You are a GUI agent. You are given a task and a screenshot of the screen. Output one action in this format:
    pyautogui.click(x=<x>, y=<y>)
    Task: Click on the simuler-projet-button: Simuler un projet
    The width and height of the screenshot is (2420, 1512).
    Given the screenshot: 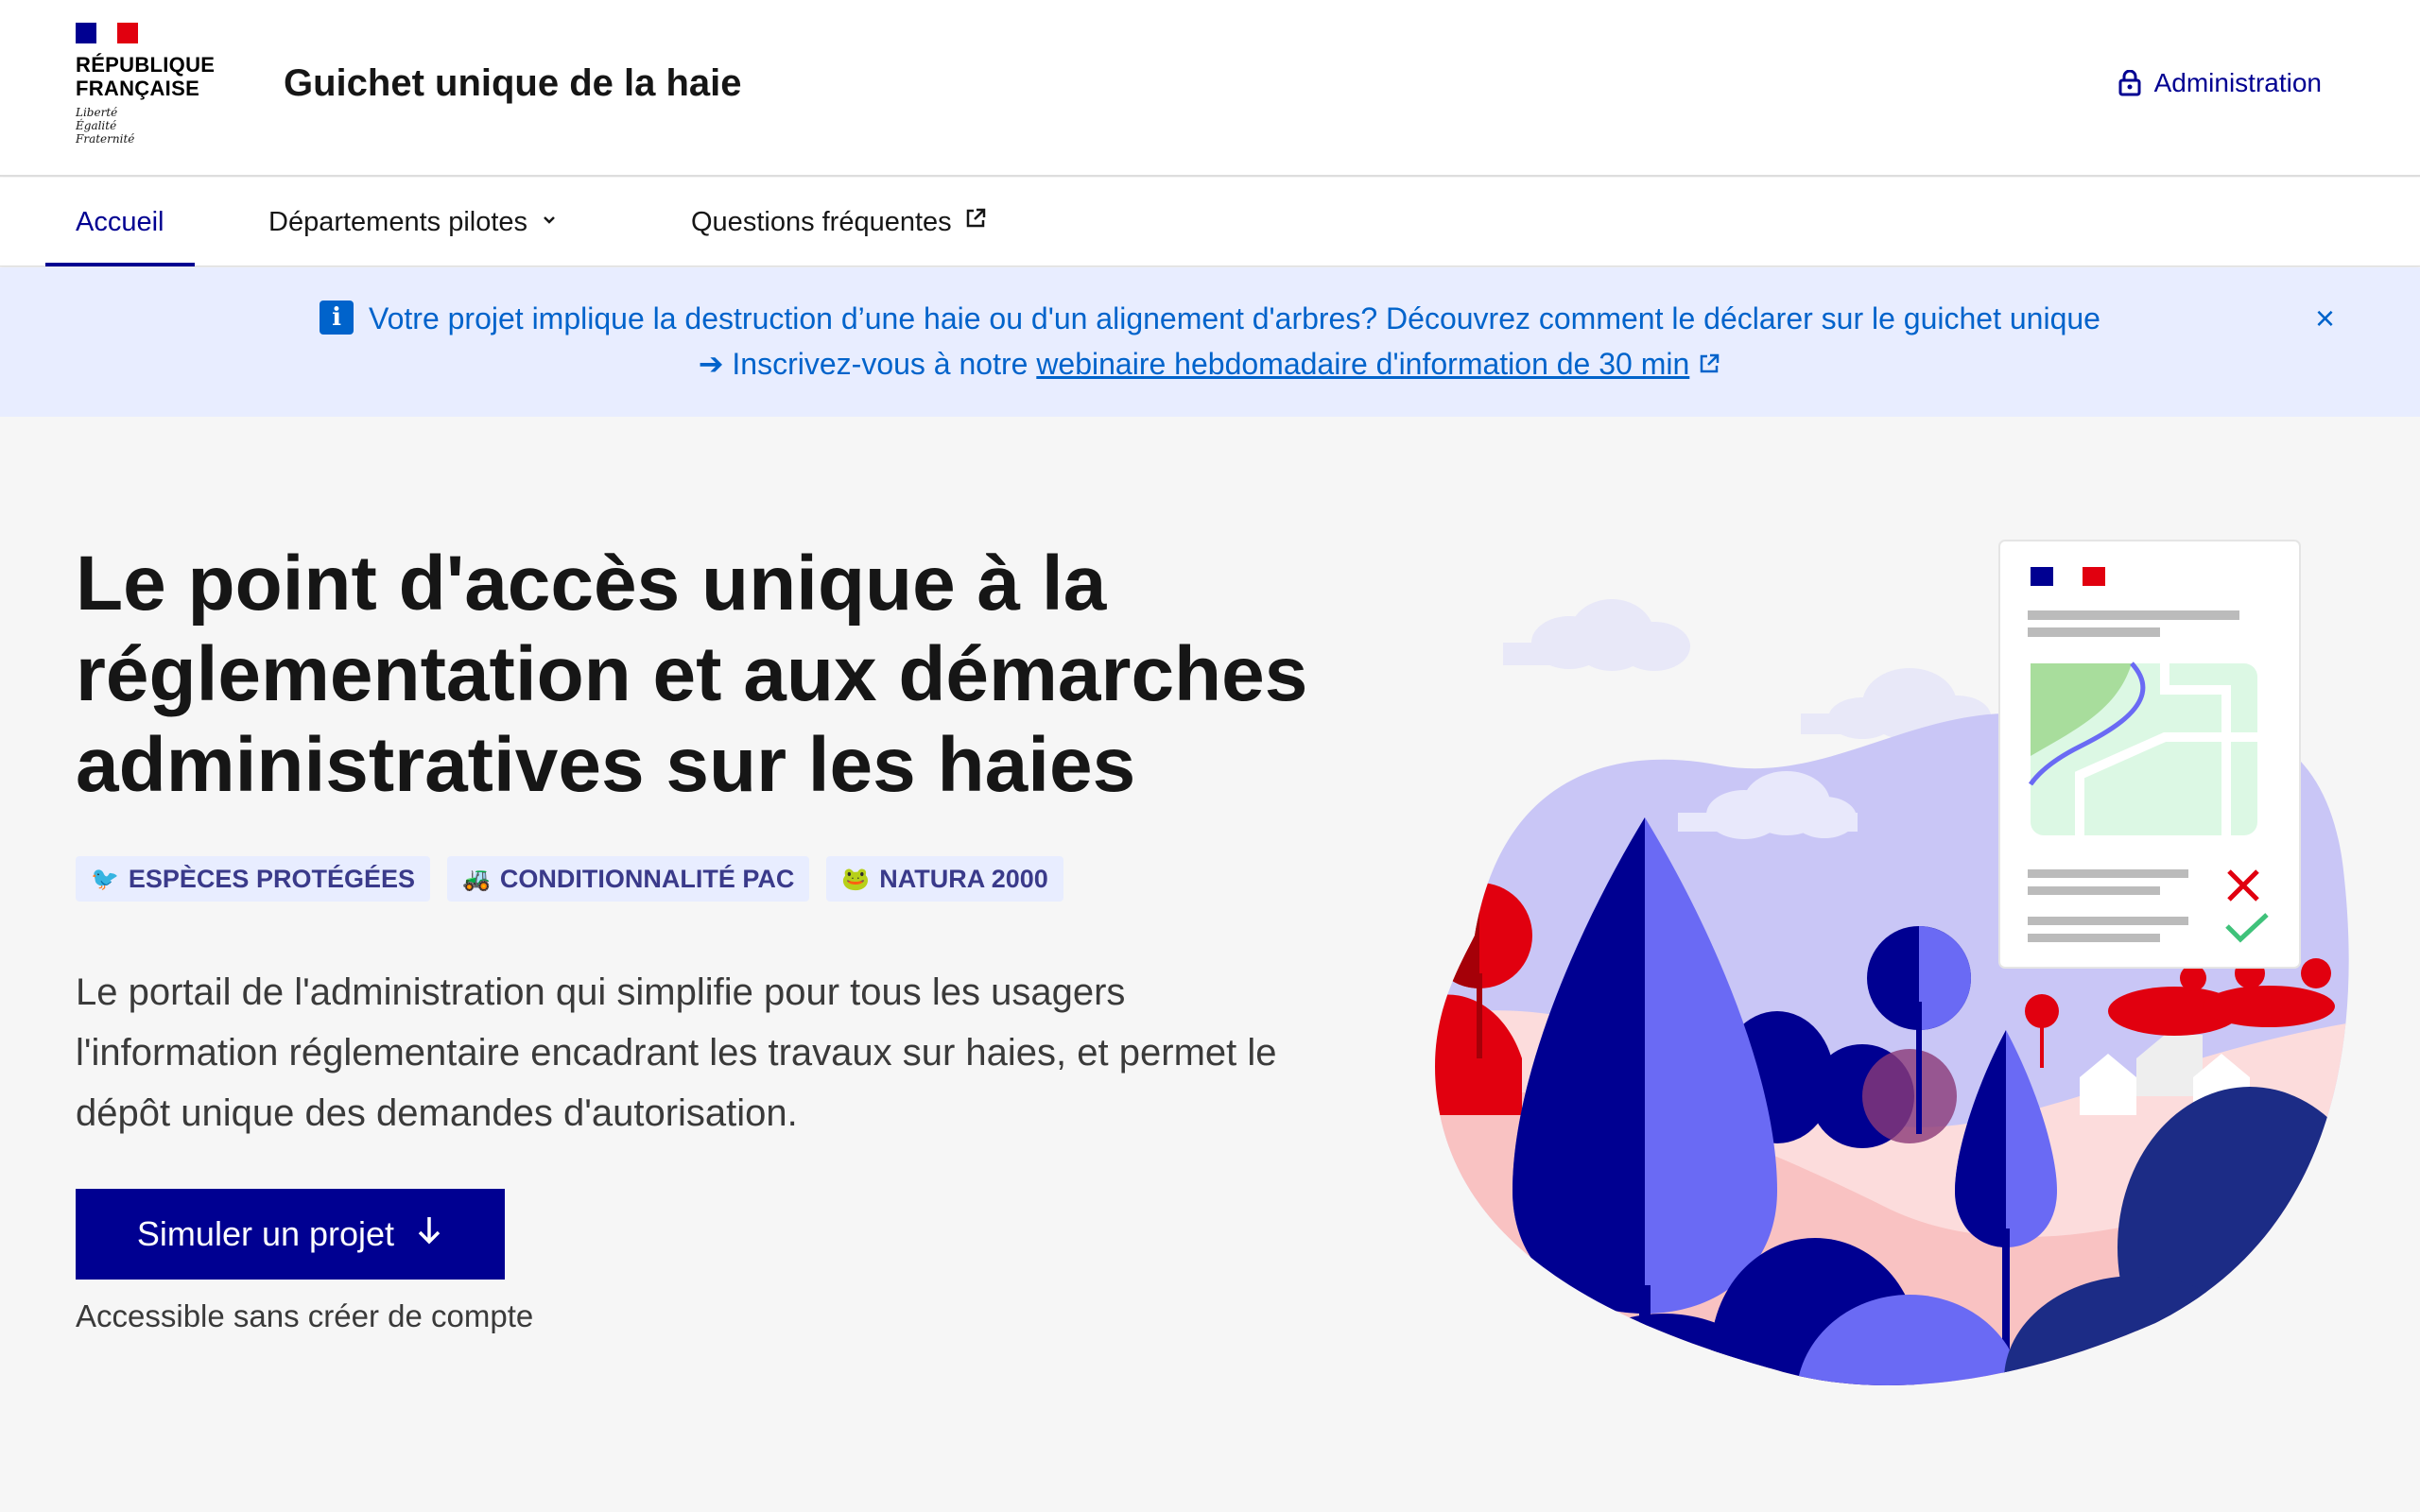 What is the action you would take?
    pyautogui.click(x=290, y=1234)
    